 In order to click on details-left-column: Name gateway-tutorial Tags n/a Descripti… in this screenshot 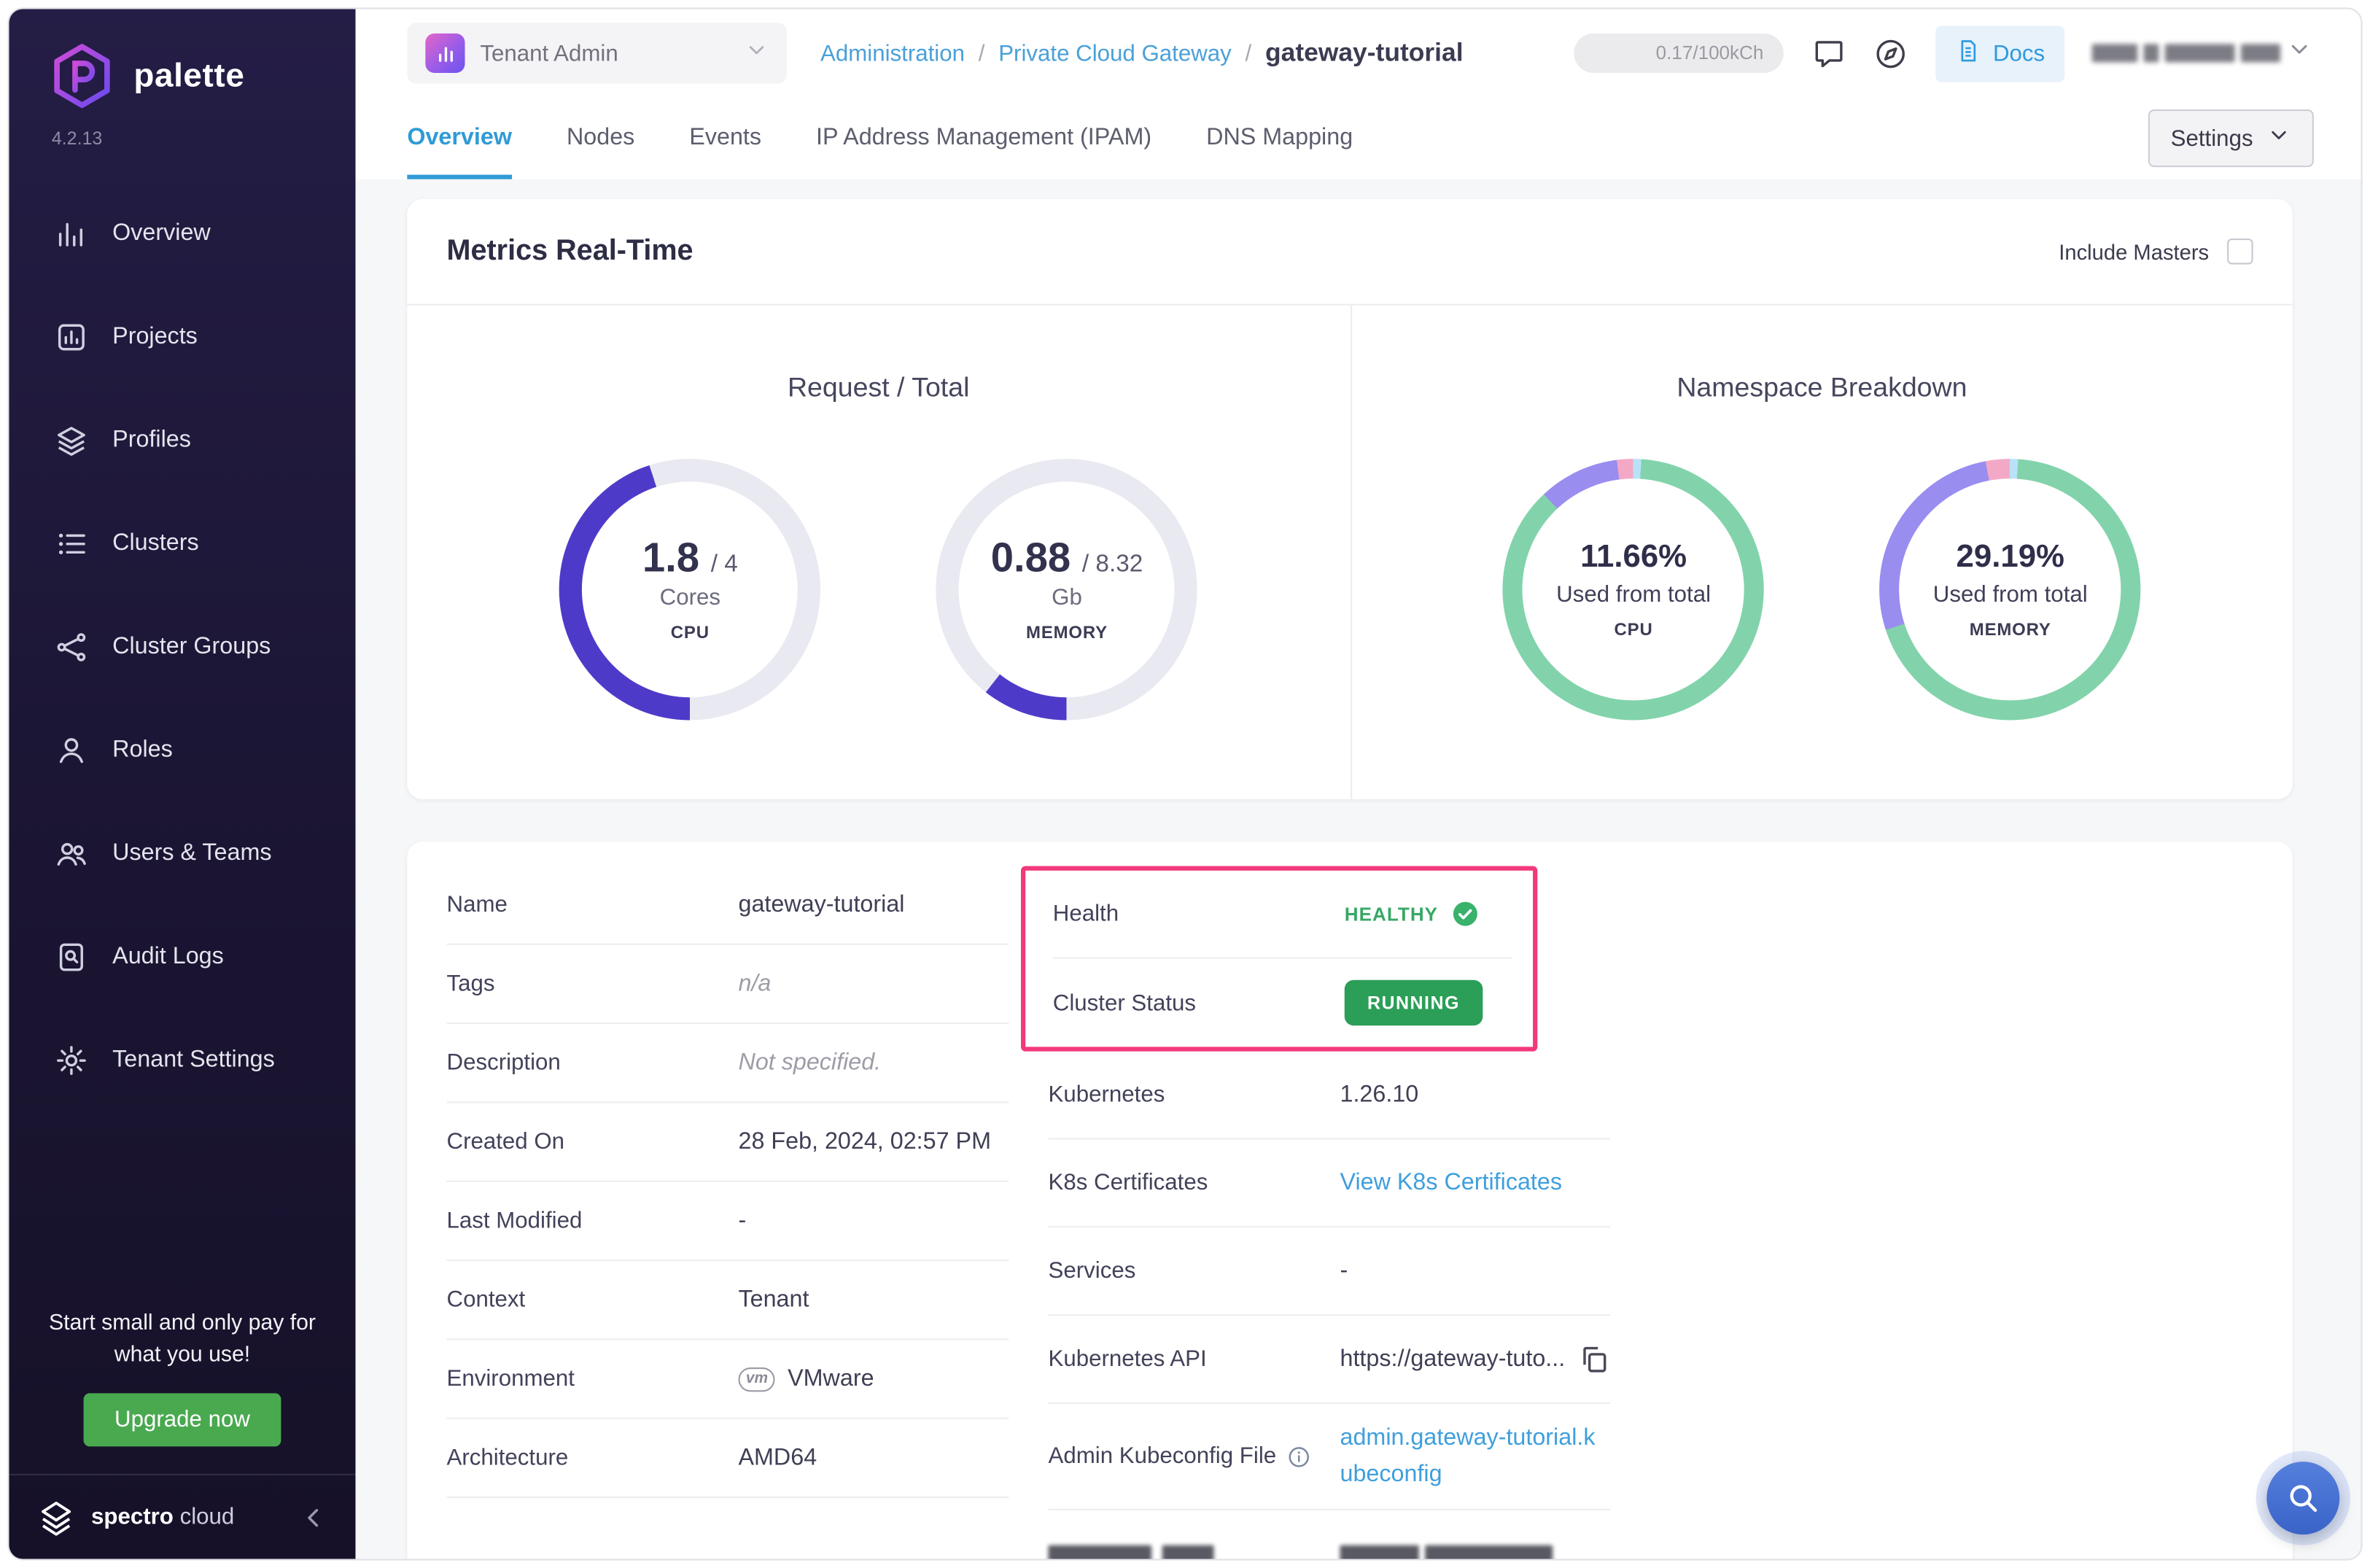, I will do `click(727, 1212)`.